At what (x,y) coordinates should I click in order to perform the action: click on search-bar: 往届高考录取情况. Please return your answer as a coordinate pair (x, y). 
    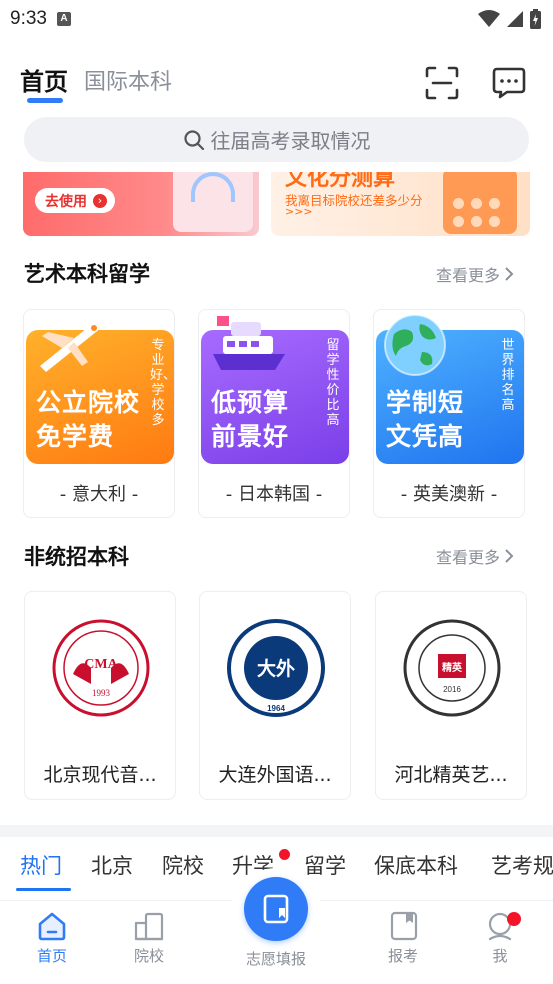
    Looking at the image, I should click on (276, 139).